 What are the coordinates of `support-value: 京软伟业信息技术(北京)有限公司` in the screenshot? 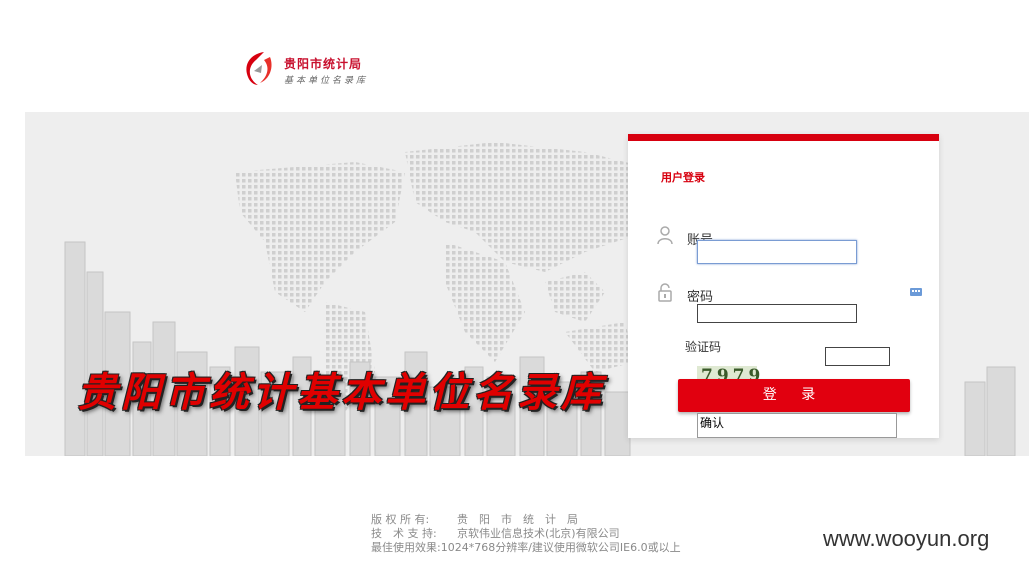 It's located at (538, 533).